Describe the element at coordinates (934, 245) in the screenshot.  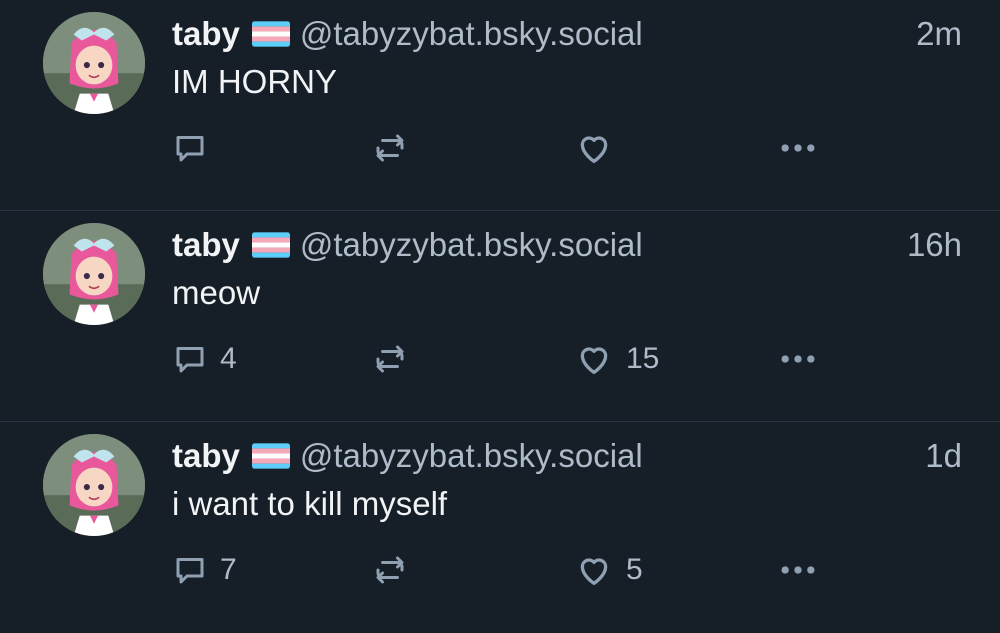
I see `timestamp: 16h` at that location.